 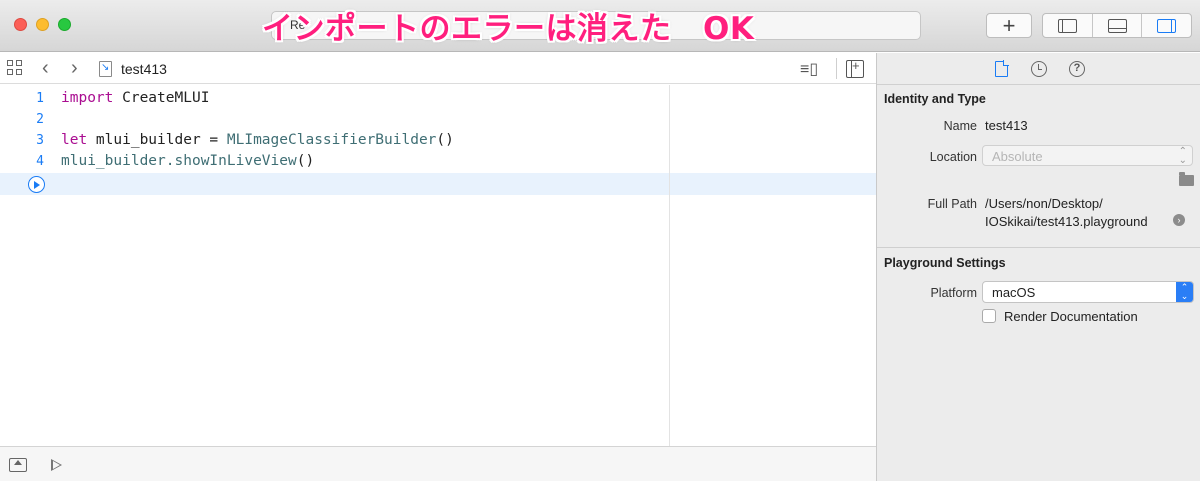 I want to click on playground-file-icon, so click(x=105, y=69).